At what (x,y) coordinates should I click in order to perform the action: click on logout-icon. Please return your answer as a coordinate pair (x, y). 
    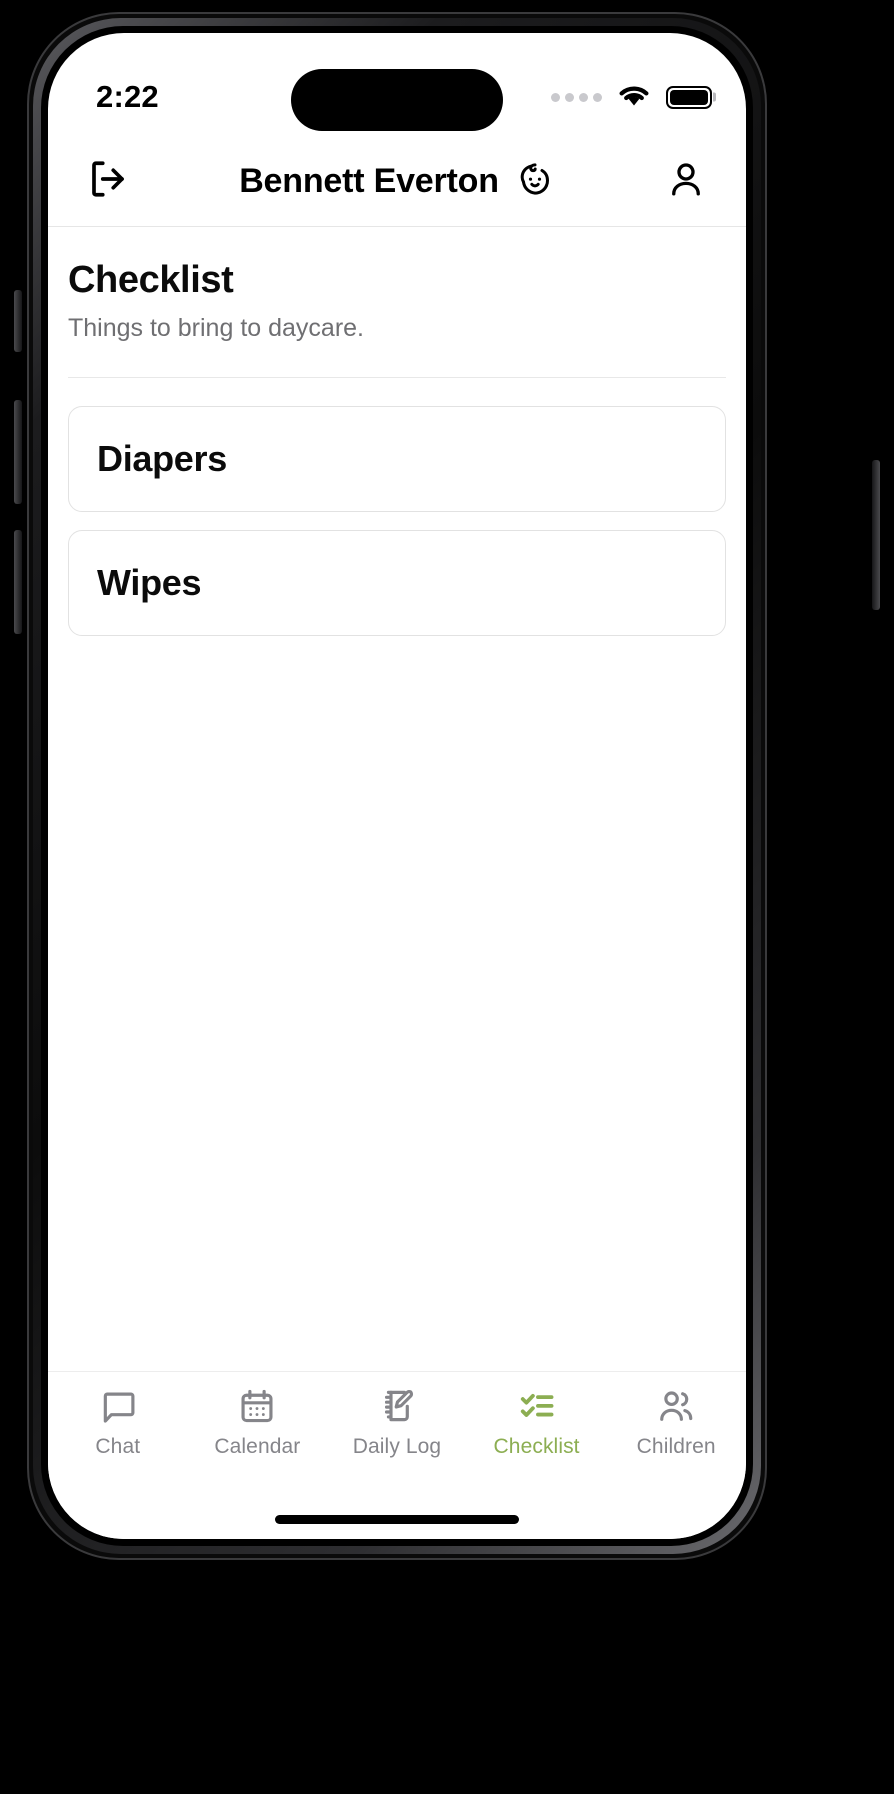
    Looking at the image, I should click on (108, 181).